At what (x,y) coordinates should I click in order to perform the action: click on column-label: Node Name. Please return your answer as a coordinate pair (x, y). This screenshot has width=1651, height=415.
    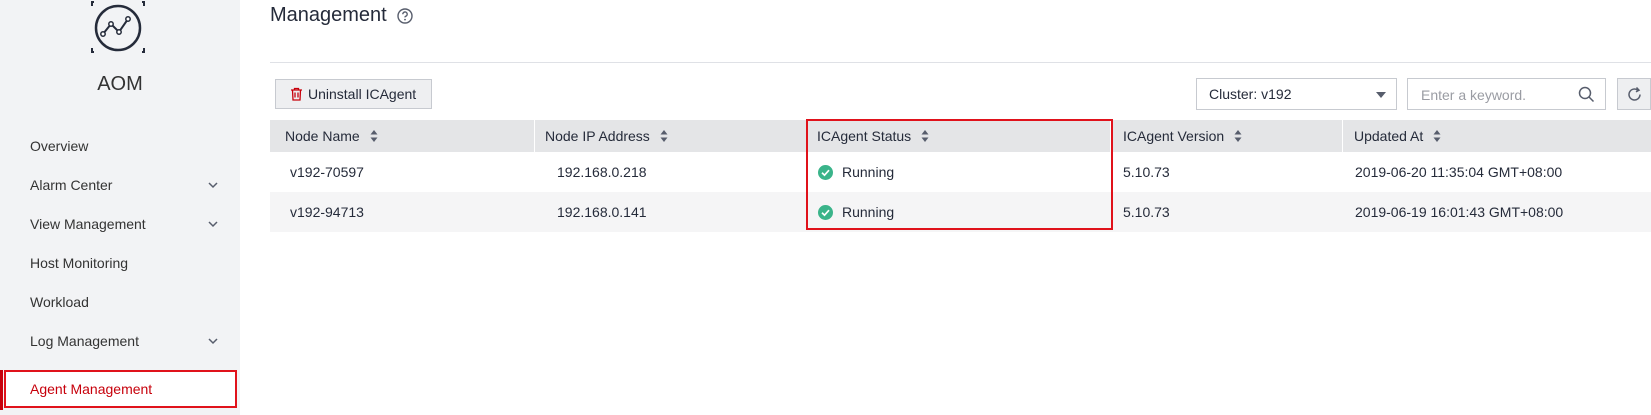
    Looking at the image, I should click on (322, 136).